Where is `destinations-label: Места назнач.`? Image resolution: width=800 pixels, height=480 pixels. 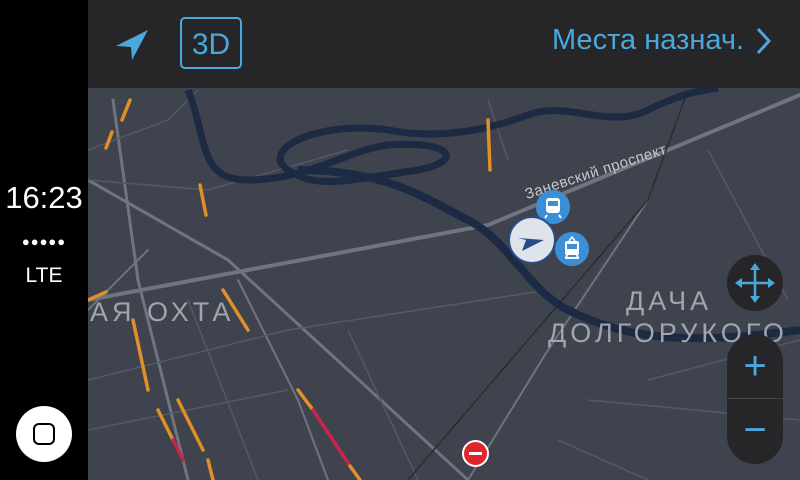 destinations-label: Места назнач. is located at coordinates (647, 40).